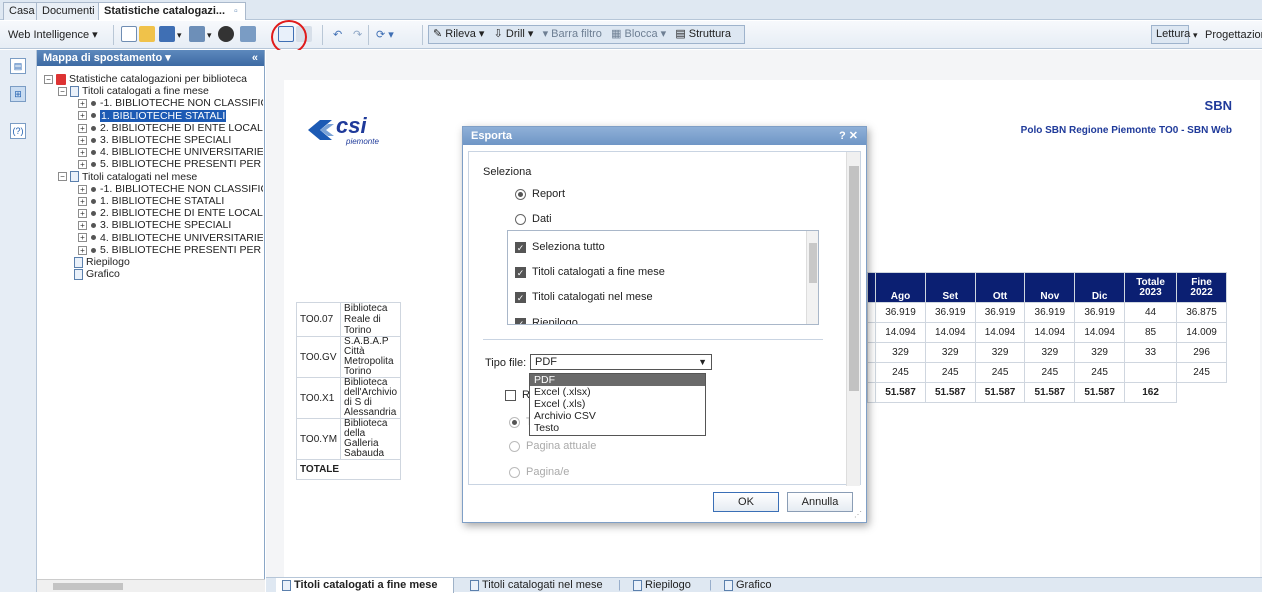 The image size is (1262, 593). I want to click on redo-icon: ↷, so click(357, 35).